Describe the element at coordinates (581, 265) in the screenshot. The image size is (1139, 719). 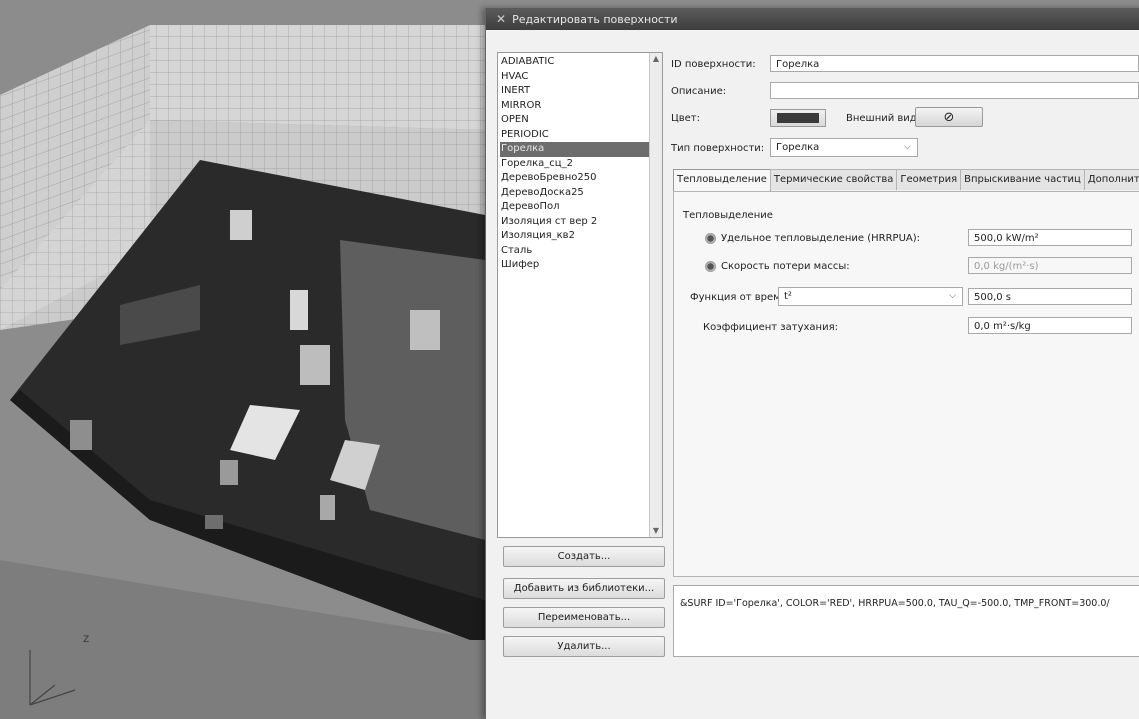
I see `surface-list-item: Шифер` at that location.